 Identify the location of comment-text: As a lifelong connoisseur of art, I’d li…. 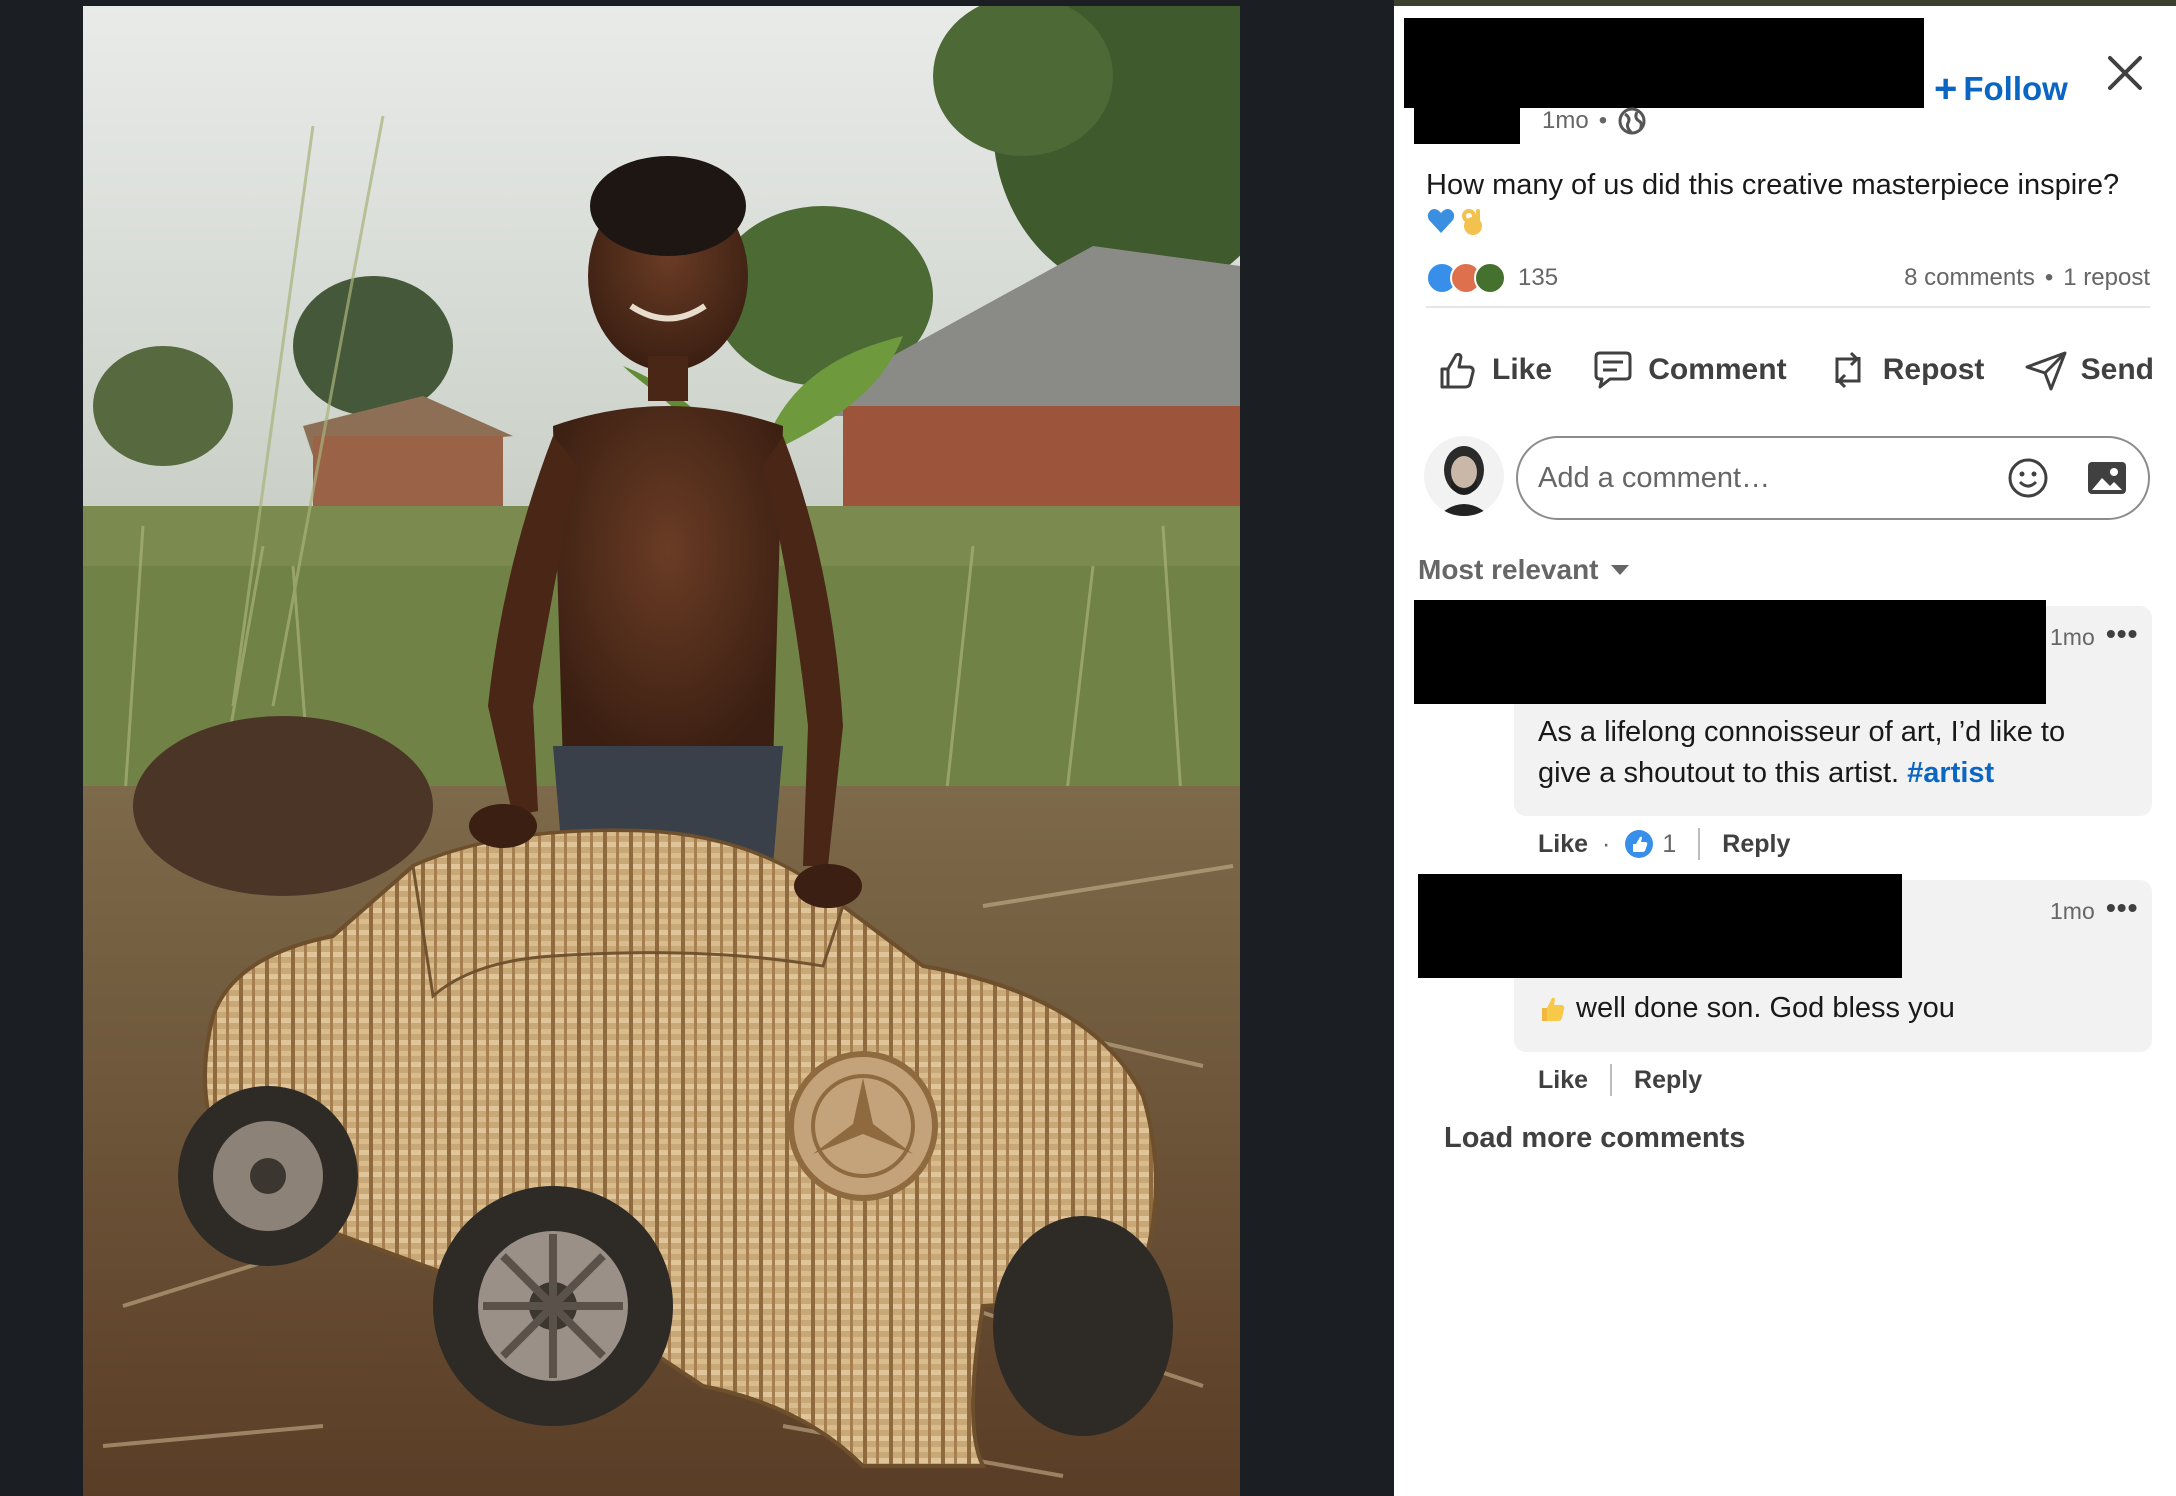
(1828, 753).